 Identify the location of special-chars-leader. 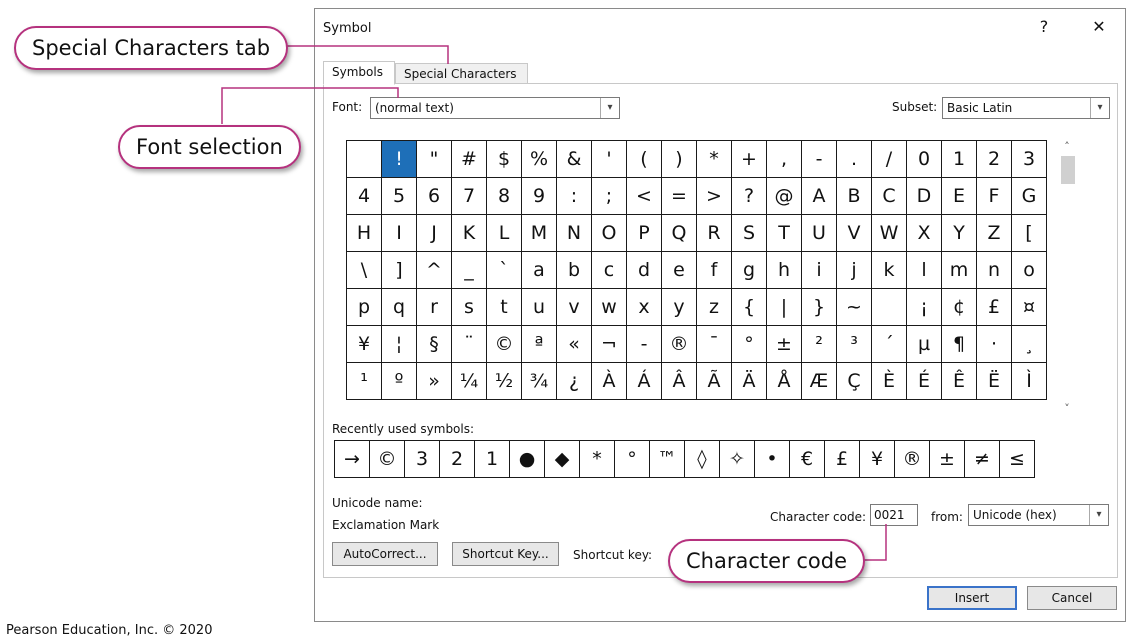
(367, 54).